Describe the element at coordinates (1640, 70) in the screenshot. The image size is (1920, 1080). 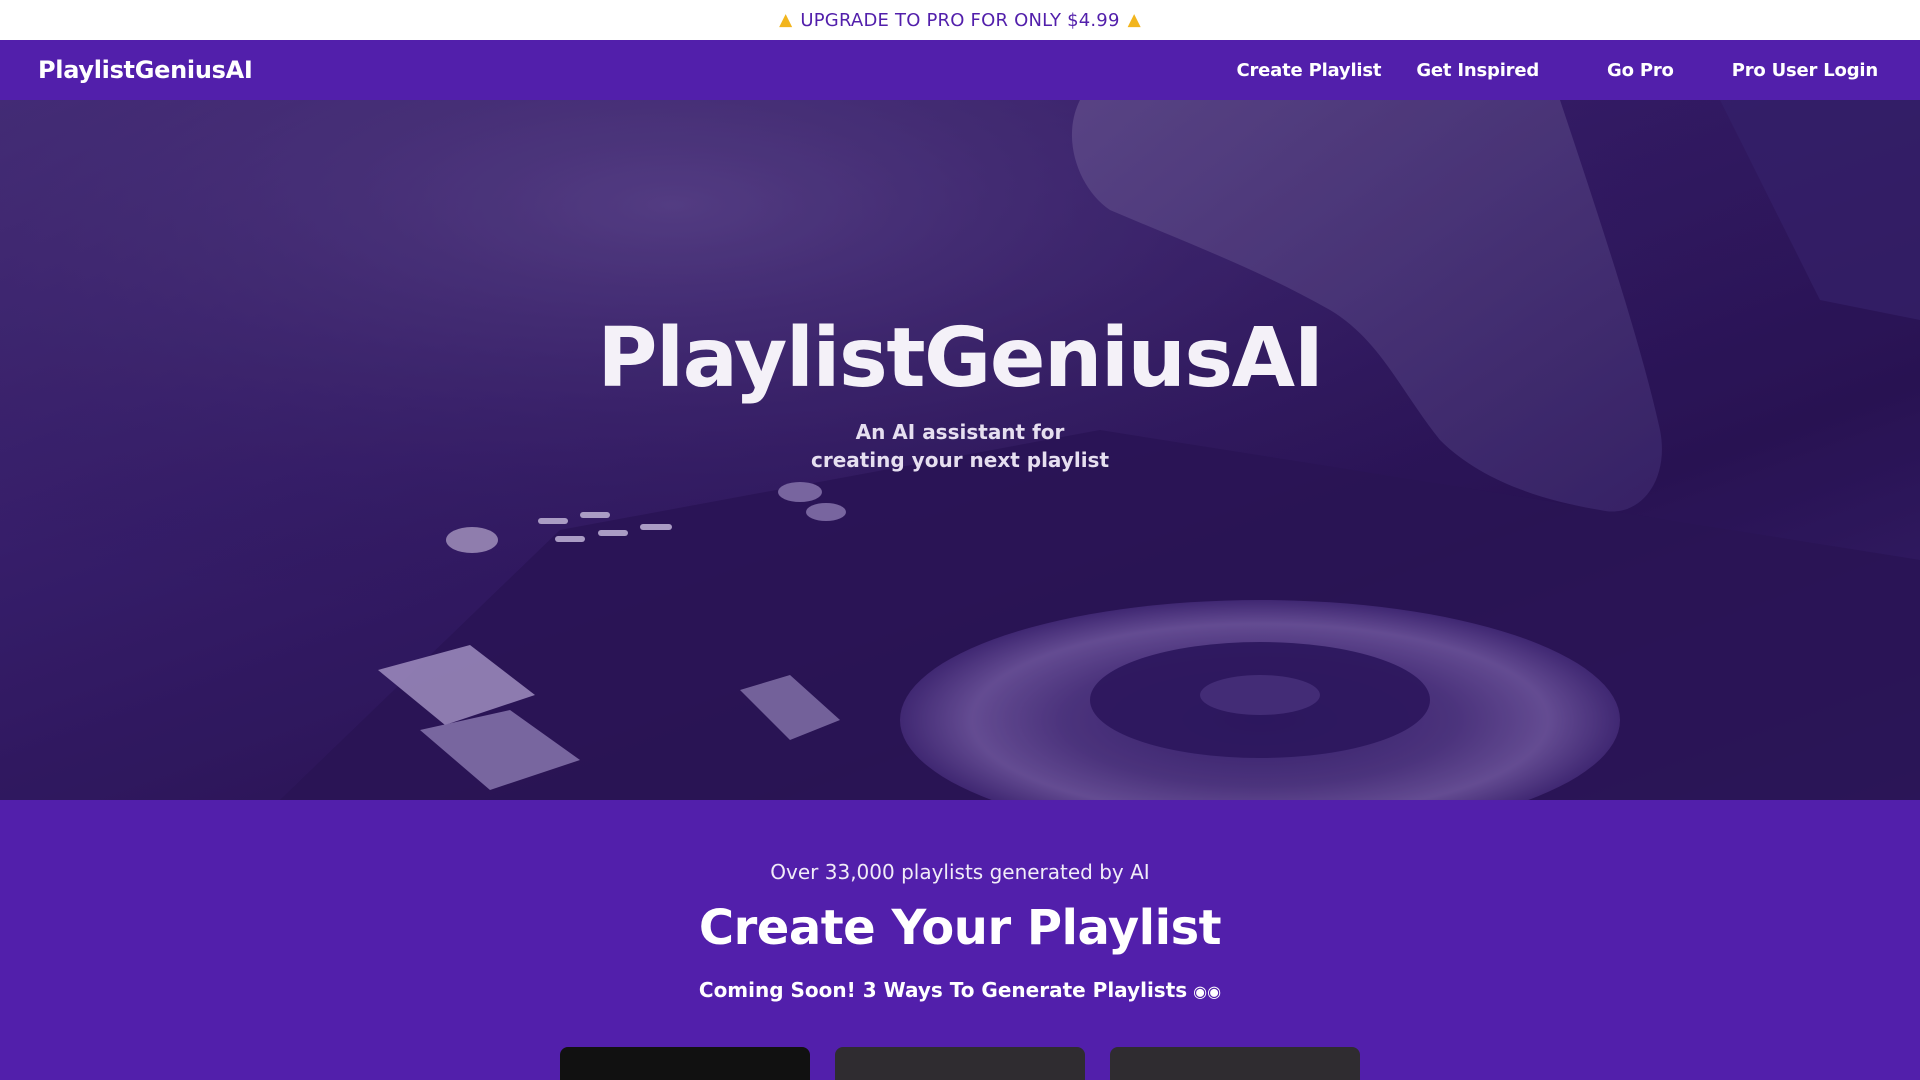
I see `nav-go-pro: Go Pro` at that location.